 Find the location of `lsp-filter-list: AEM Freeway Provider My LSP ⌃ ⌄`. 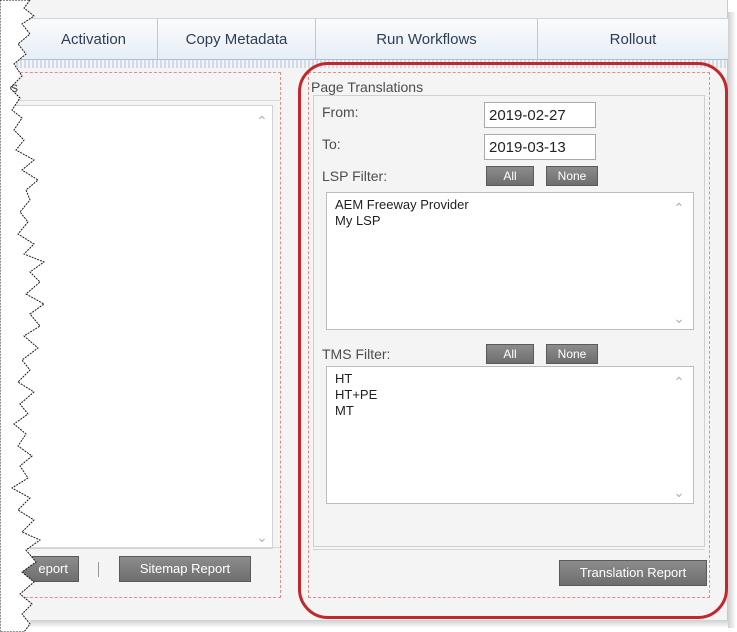

lsp-filter-list: AEM Freeway Provider My LSP ⌃ ⌄ is located at coordinates (510, 261).